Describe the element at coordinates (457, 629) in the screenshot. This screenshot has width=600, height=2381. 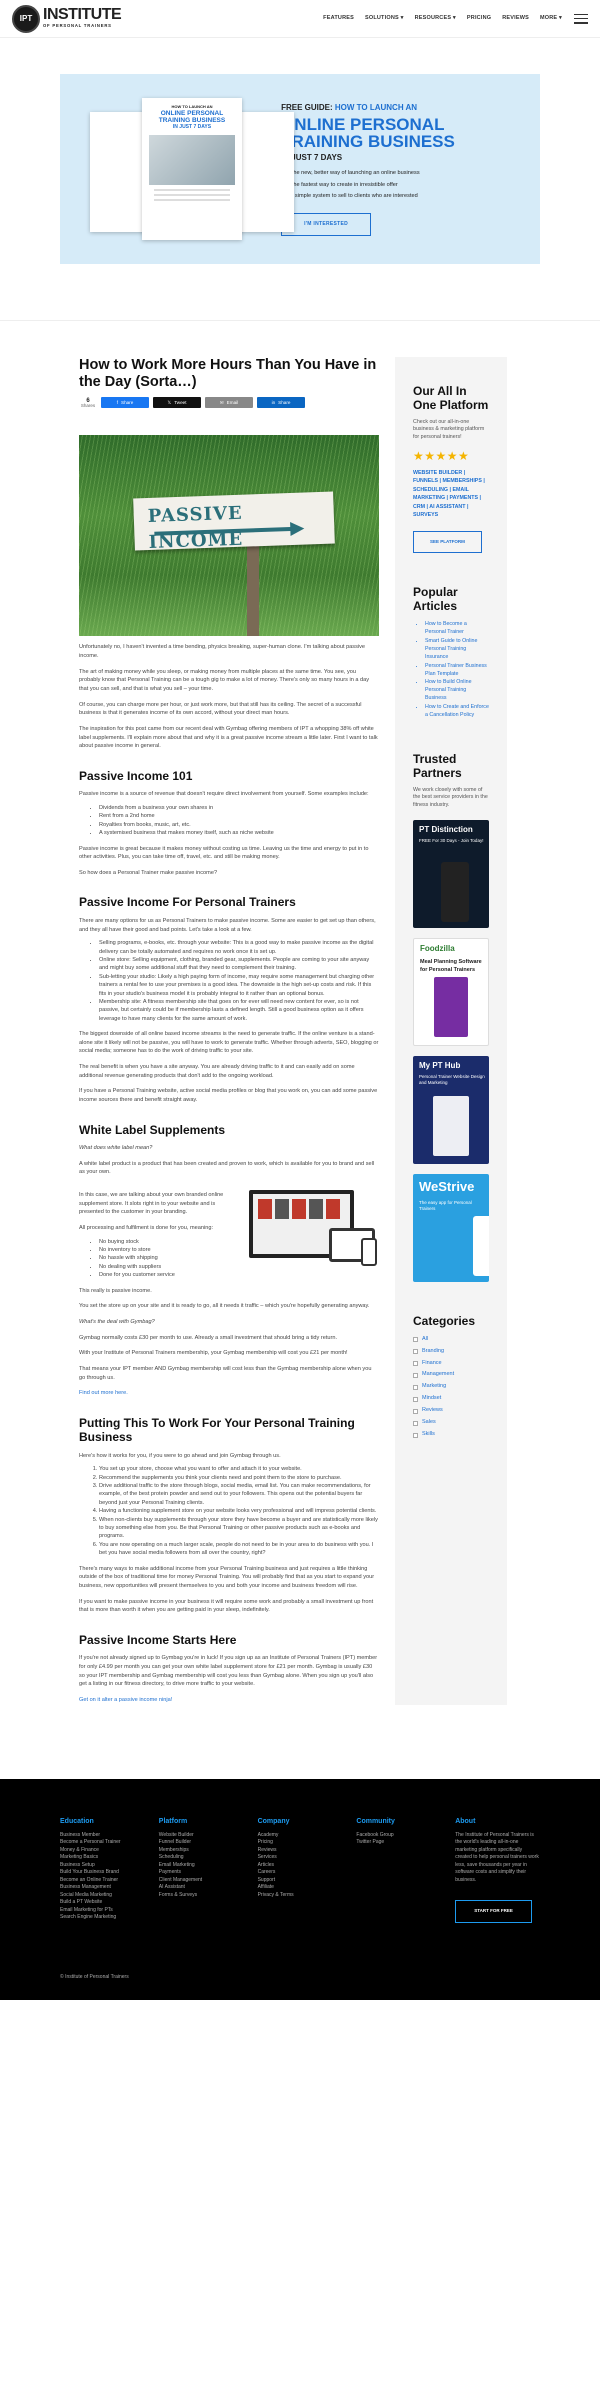
I see `popular-article-link: How to Become a Personal Trainer` at that location.